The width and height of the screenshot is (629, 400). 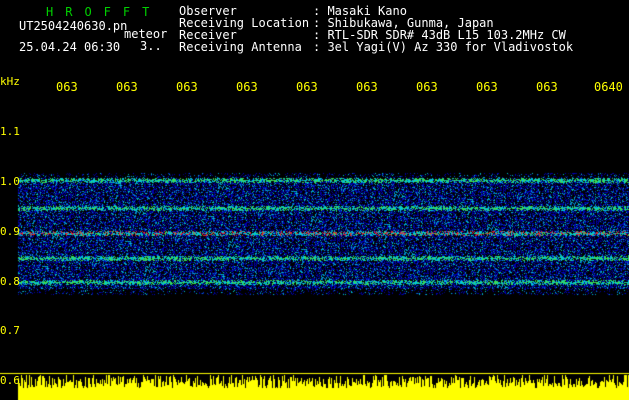 I want to click on filename-label: UT2504240630.pn, so click(x=73, y=26).